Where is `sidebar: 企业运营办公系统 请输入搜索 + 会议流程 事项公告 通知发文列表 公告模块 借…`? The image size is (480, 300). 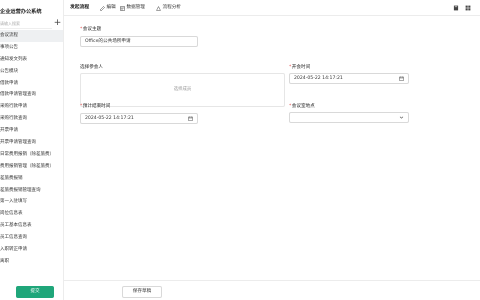
sidebar: 企业运营办公系统 请输入搜索 + 会议流程 事项公告 通知发文列表 公告模块 借… is located at coordinates (32, 150).